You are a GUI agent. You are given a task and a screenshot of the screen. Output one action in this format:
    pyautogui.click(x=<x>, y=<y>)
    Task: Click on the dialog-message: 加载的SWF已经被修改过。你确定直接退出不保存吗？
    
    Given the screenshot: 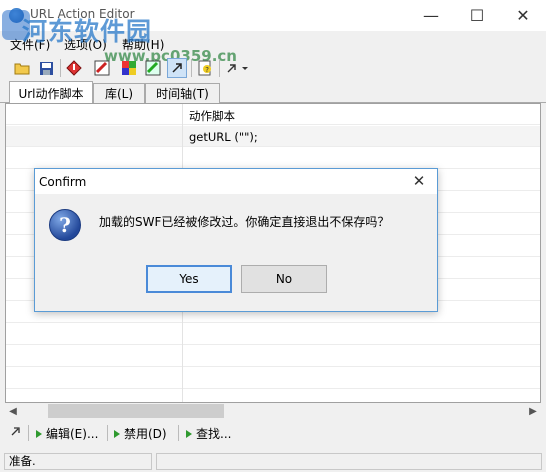 What is the action you would take?
    pyautogui.click(x=244, y=222)
    